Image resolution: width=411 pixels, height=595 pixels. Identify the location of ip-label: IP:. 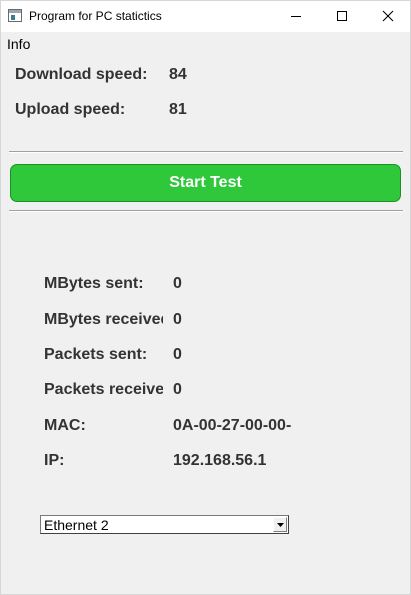
(54, 460).